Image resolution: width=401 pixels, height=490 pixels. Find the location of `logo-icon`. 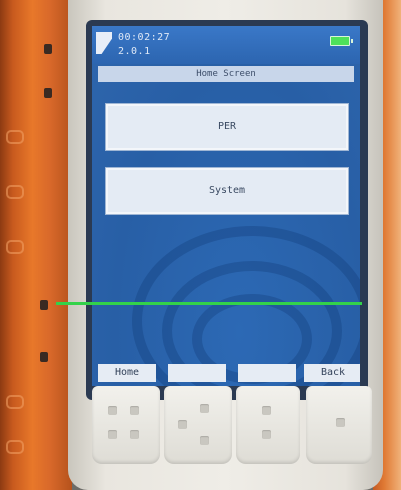

logo-icon is located at coordinates (104, 43).